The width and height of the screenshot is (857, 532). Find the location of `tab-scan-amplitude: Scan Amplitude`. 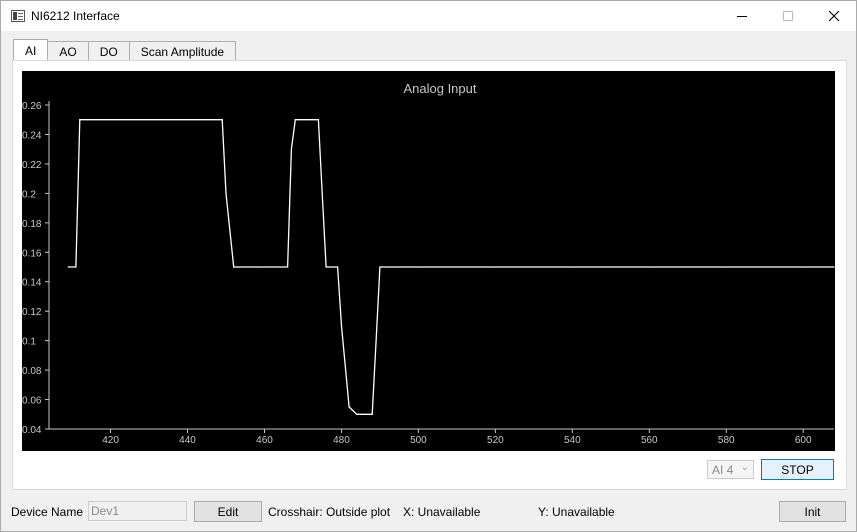

tab-scan-amplitude: Scan Amplitude is located at coordinates (182, 51).